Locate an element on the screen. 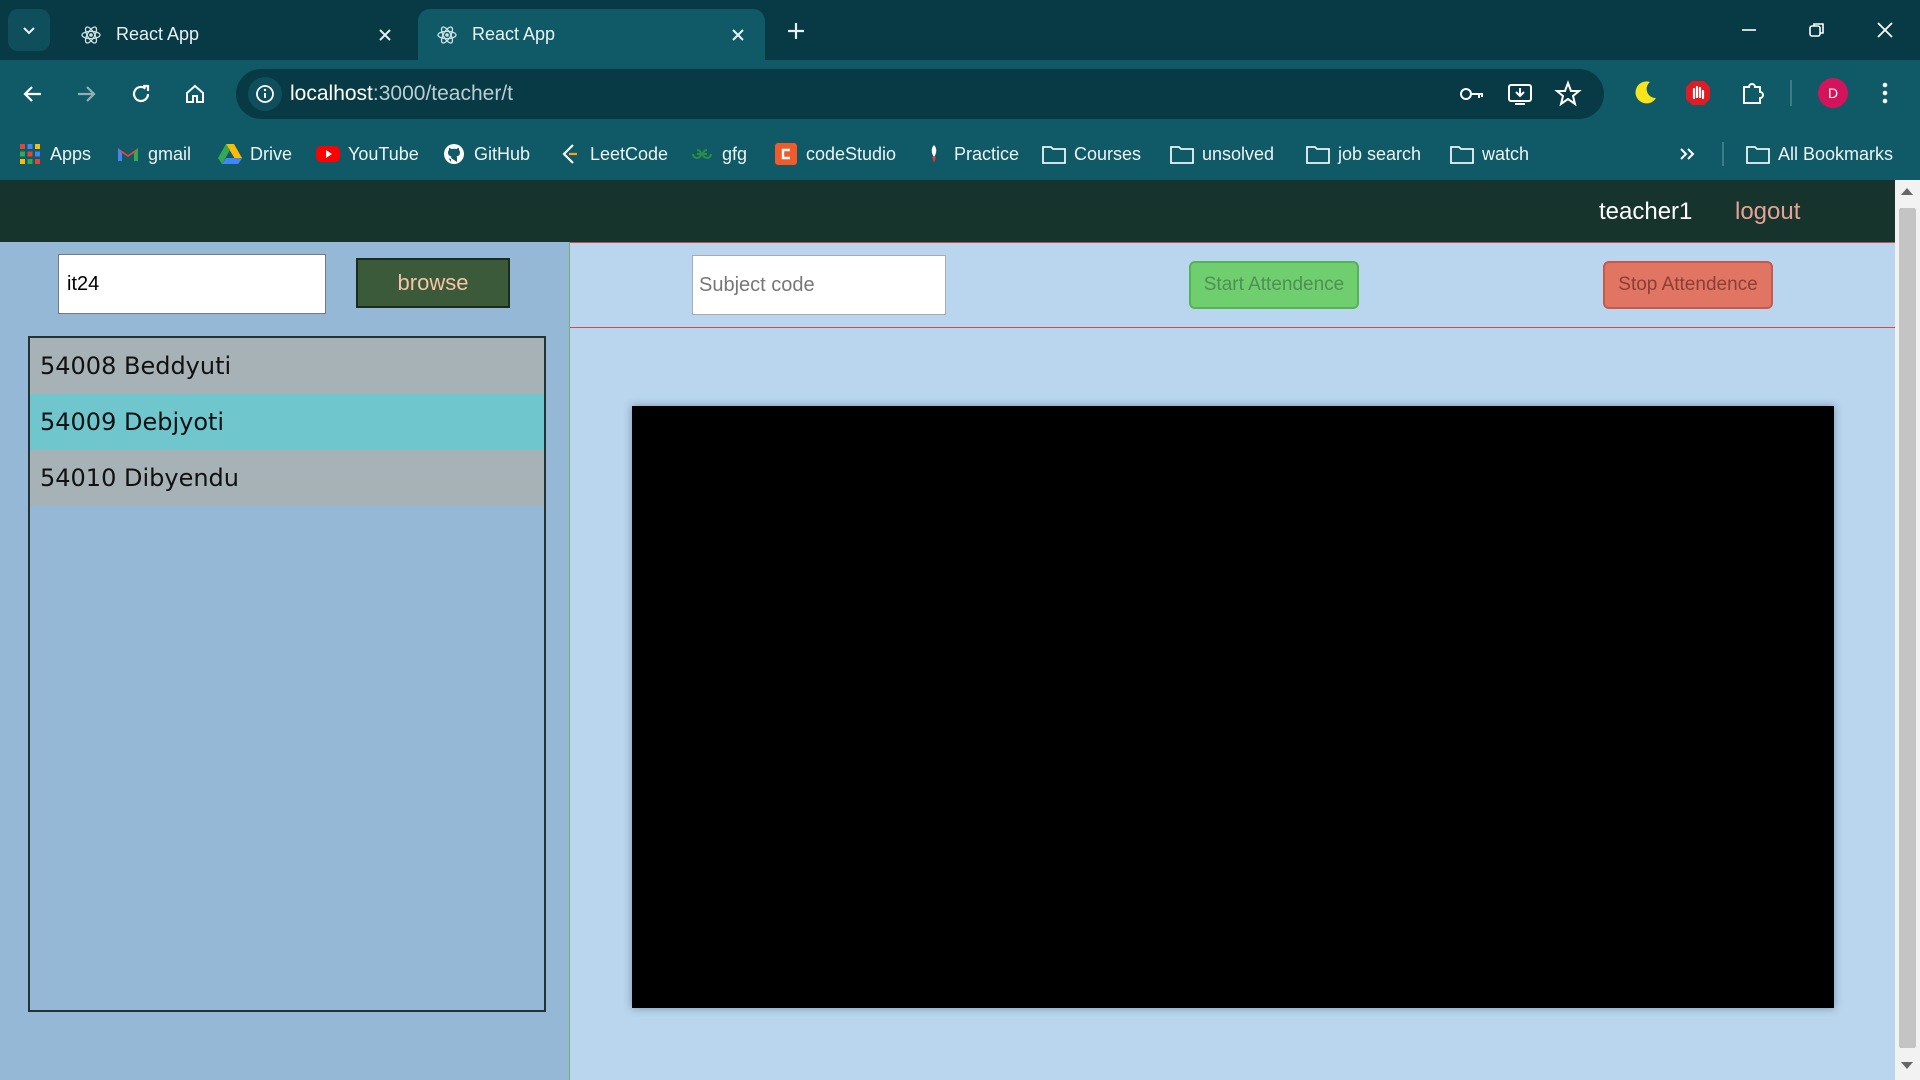 The image size is (1920, 1080). app-header: teacher1 logout is located at coordinates (947, 211).